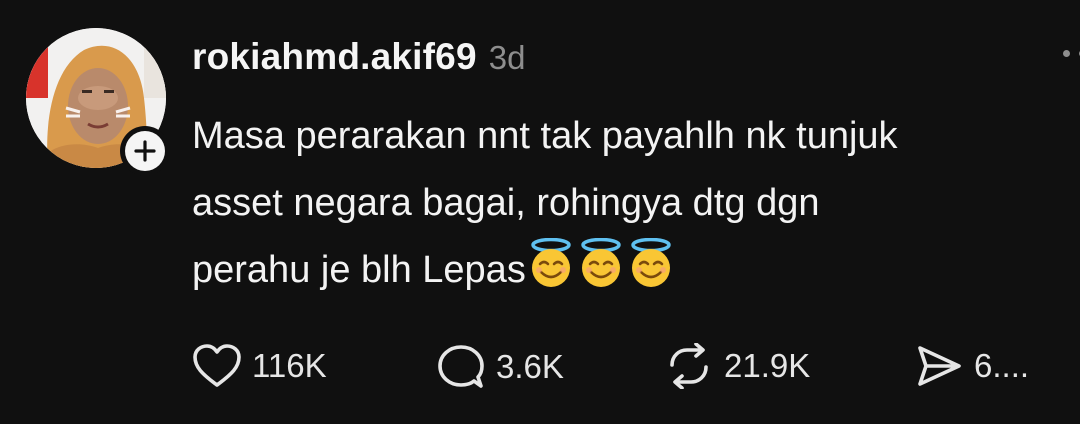 The width and height of the screenshot is (1080, 424). Describe the element at coordinates (99, 102) in the screenshot. I see `avatar-container` at that location.